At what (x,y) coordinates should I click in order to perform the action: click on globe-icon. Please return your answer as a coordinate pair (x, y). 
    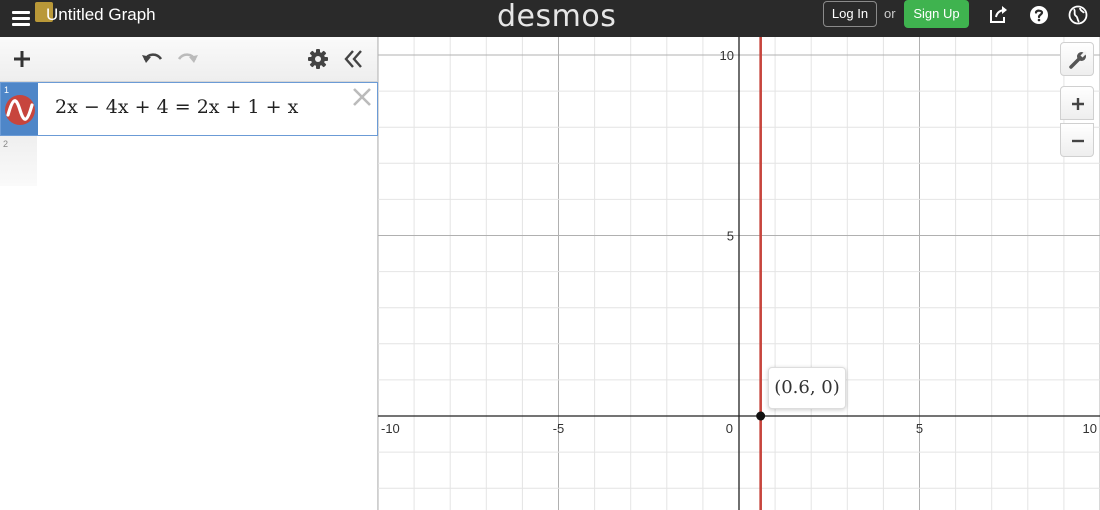
    Looking at the image, I should click on (1078, 15).